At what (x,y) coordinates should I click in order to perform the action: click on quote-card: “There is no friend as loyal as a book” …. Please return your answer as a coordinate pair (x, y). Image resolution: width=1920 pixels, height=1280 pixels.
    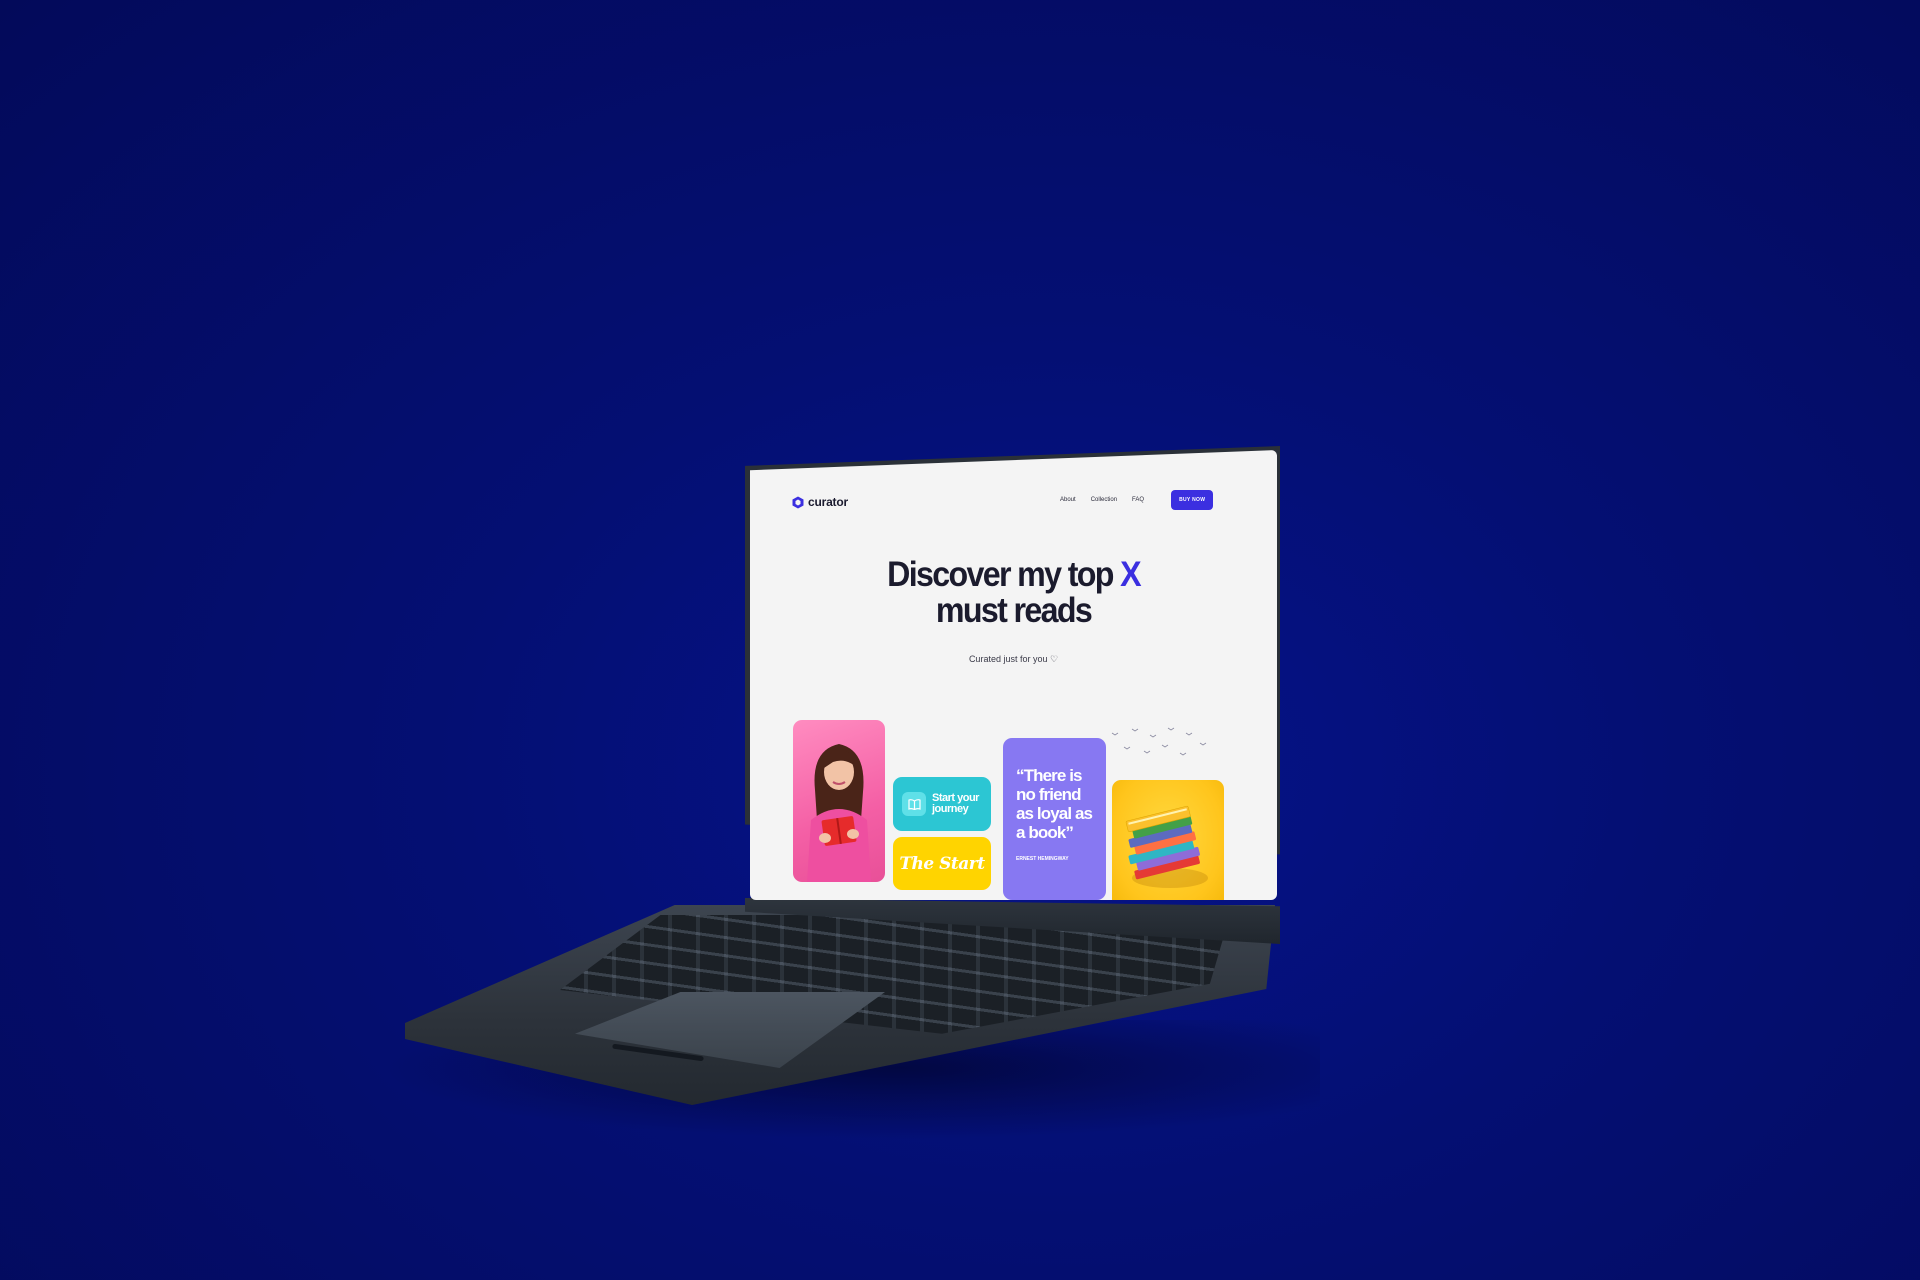
    Looking at the image, I should click on (1054, 819).